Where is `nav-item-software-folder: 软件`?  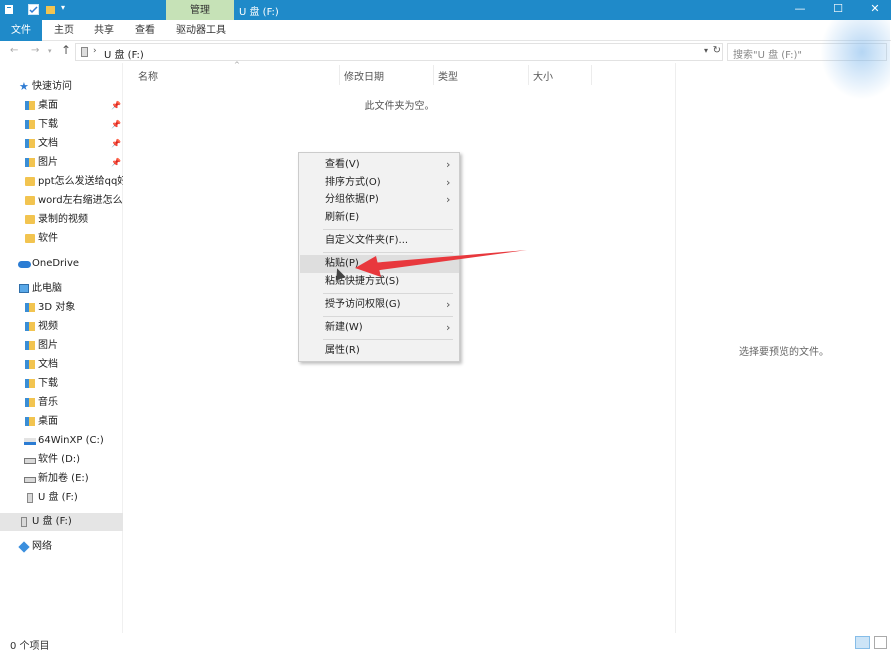 nav-item-software-folder: 软件 is located at coordinates (61, 239).